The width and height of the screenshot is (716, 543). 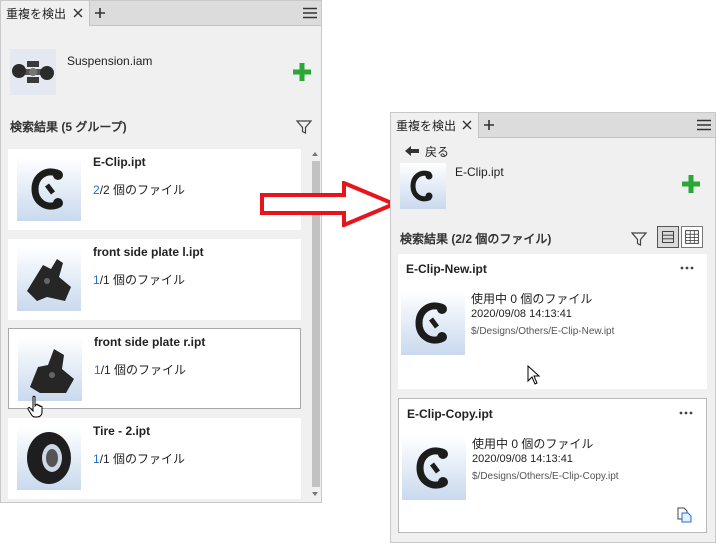 What do you see at coordinates (534, 375) in the screenshot?
I see `arrow-cursor-icon` at bounding box center [534, 375].